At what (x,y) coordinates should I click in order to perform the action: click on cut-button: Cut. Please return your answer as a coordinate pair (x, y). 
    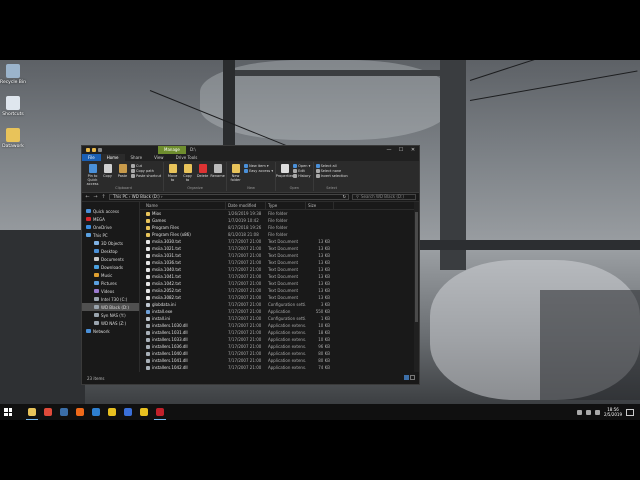
    Looking at the image, I should click on (146, 166).